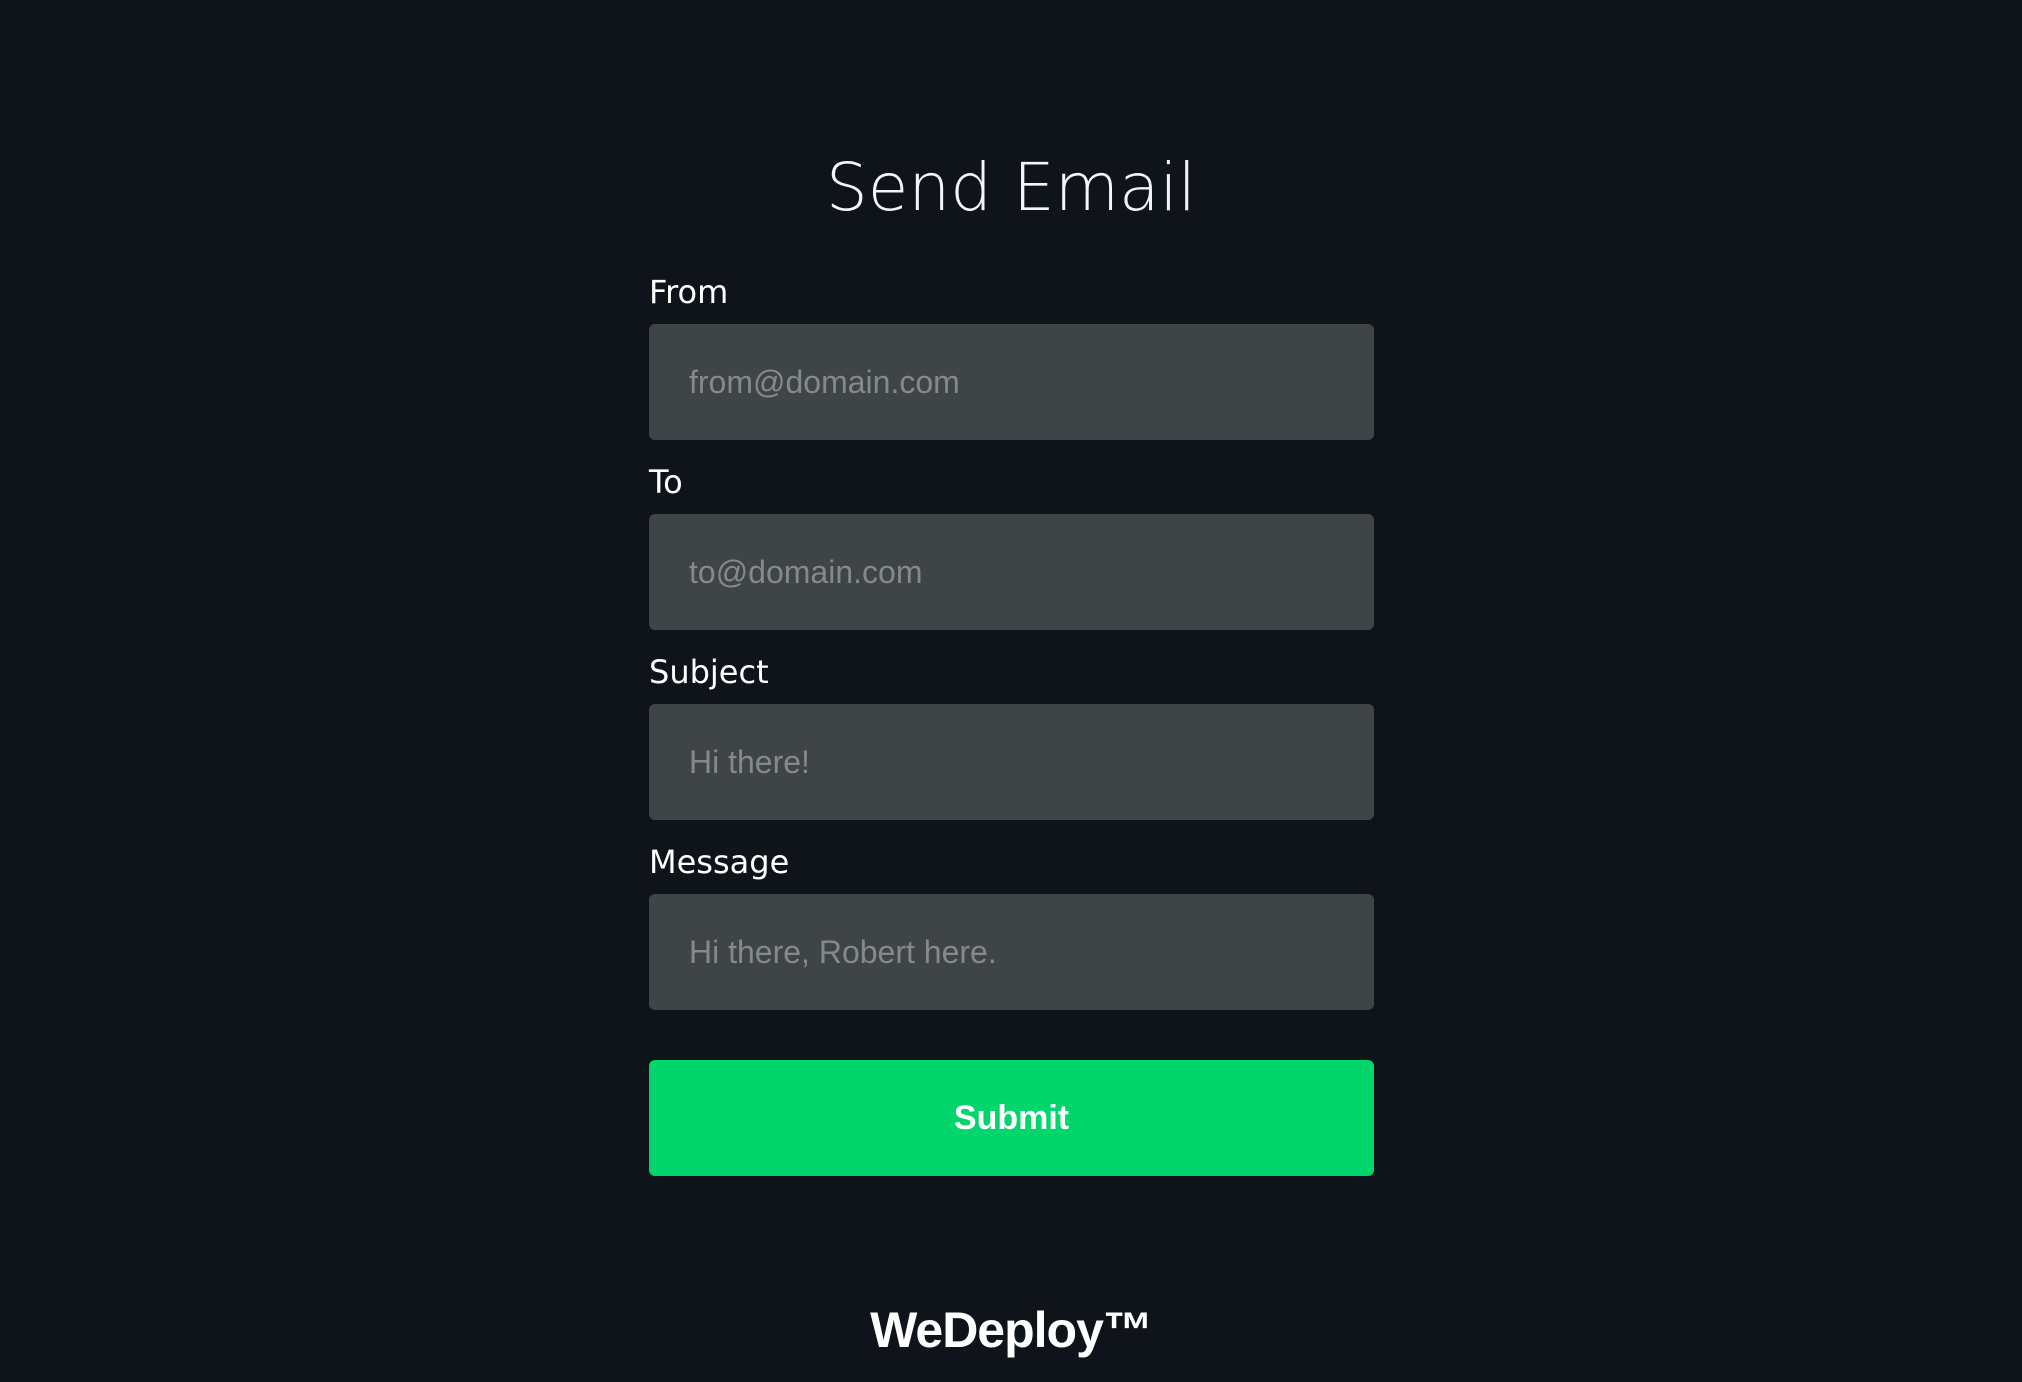 The height and width of the screenshot is (1382, 2022). What do you see at coordinates (1011, 572) in the screenshot?
I see `to-input` at bounding box center [1011, 572].